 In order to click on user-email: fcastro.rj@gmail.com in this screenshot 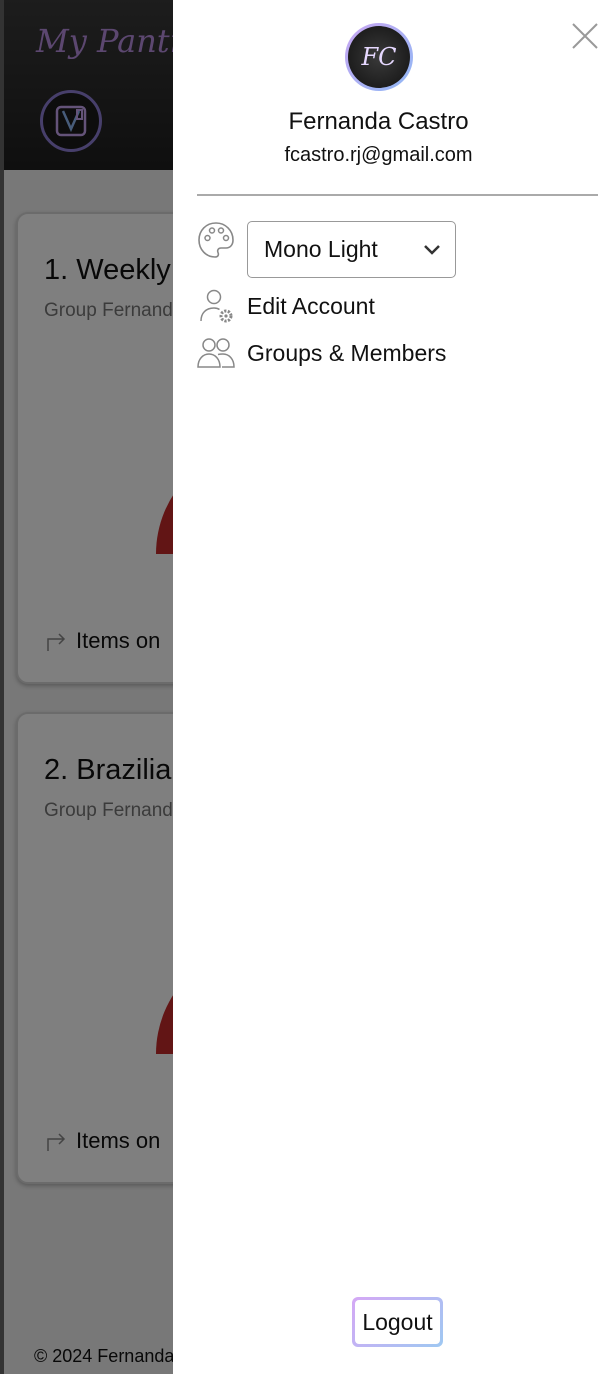, I will do `click(378, 155)`.